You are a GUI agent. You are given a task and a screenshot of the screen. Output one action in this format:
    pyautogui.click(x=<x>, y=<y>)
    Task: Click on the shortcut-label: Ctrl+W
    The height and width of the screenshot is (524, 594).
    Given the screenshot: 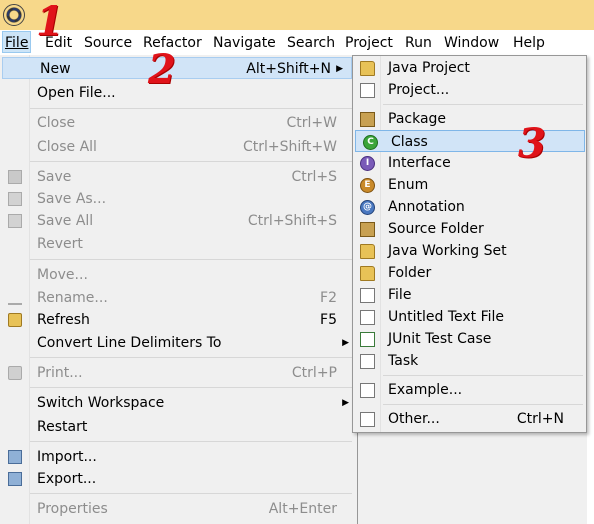 What is the action you would take?
    pyautogui.click(x=311, y=123)
    